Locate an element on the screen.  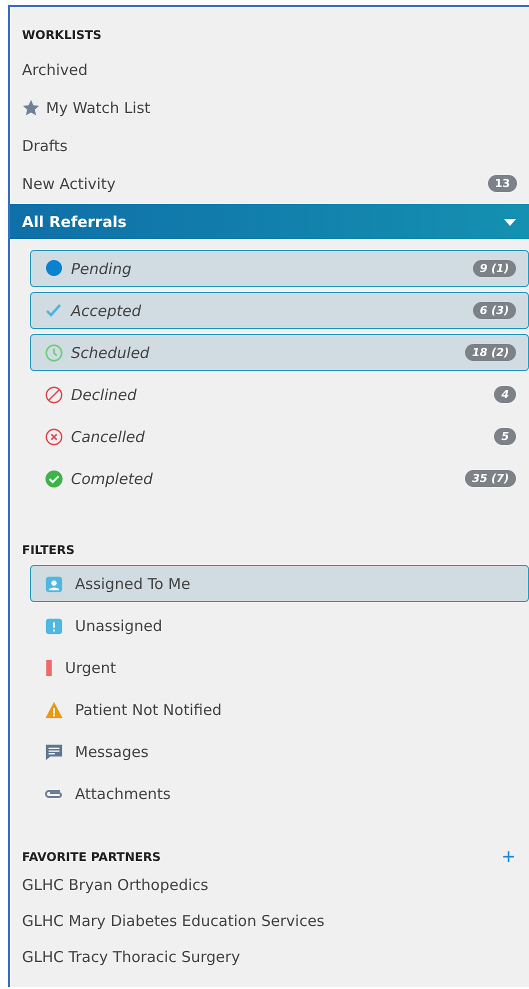
badge-person-icon is located at coordinates (54, 583).